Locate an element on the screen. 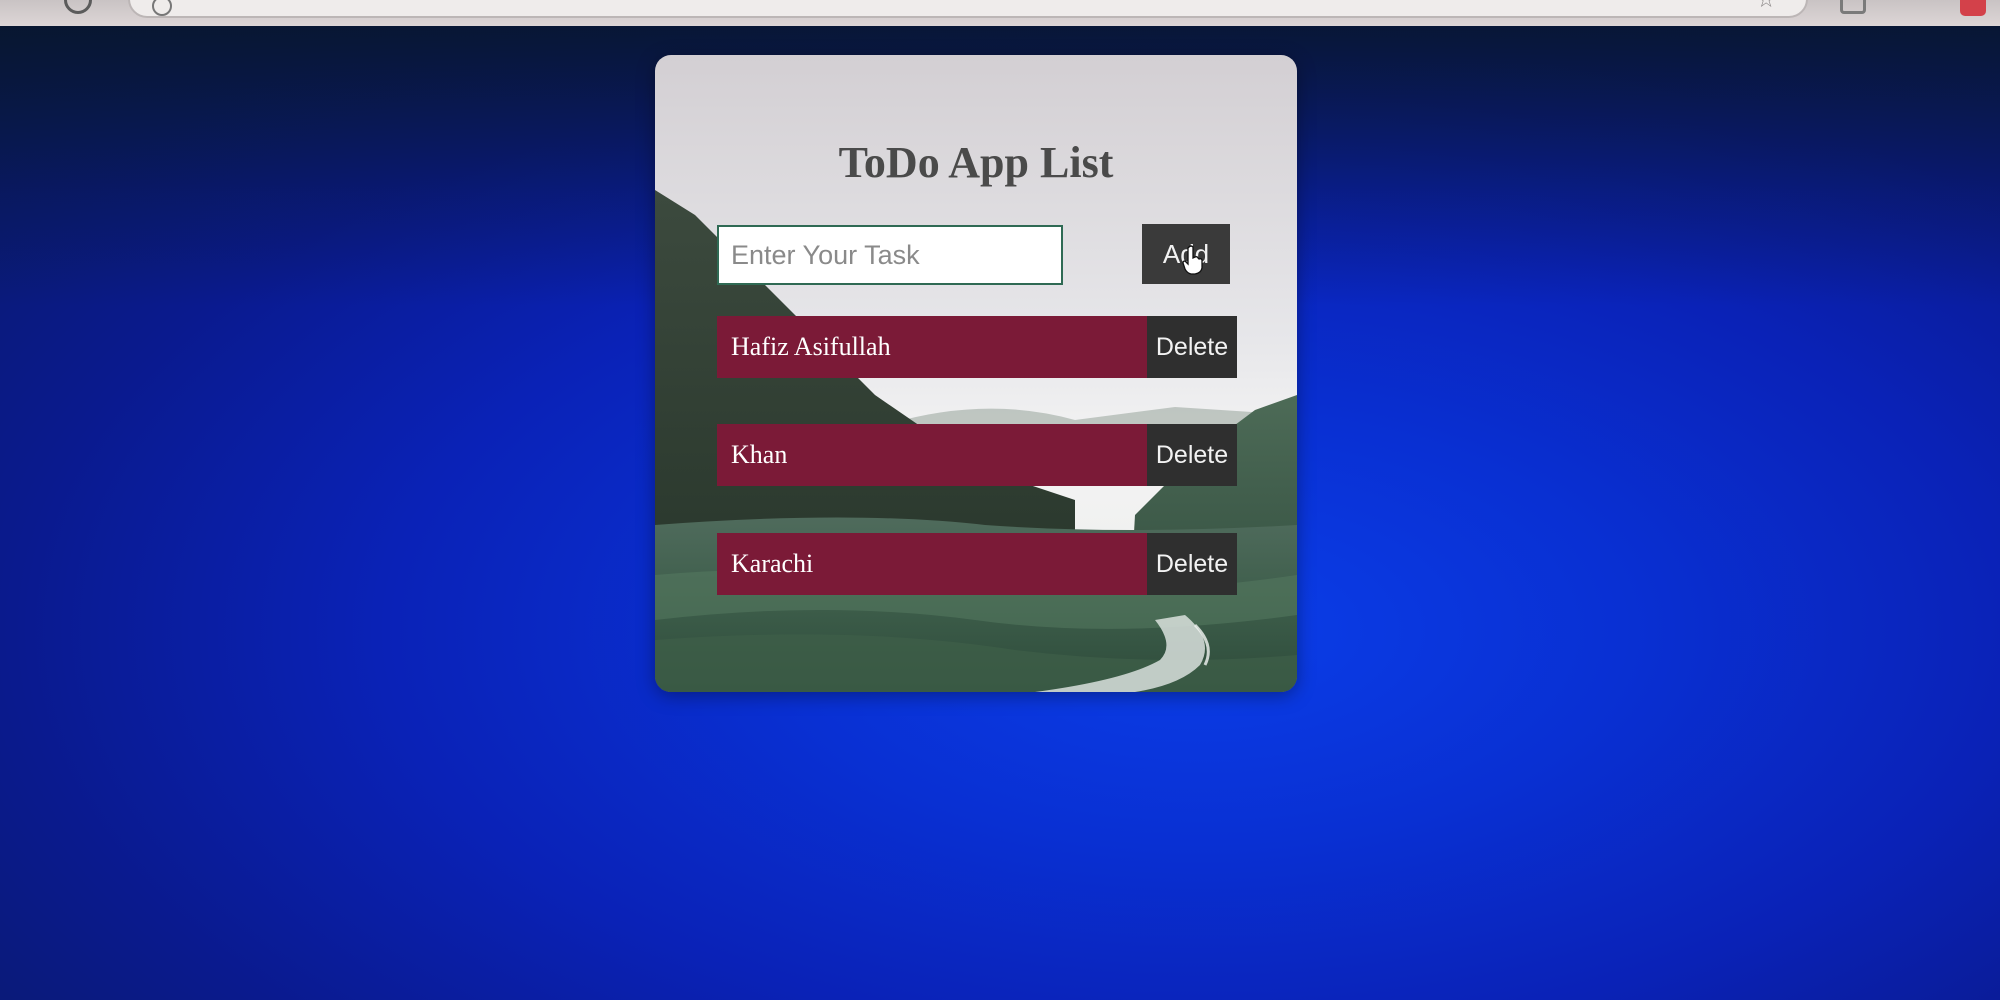 The width and height of the screenshot is (2000, 1000). task-item: Karachi Delete is located at coordinates (977, 564).